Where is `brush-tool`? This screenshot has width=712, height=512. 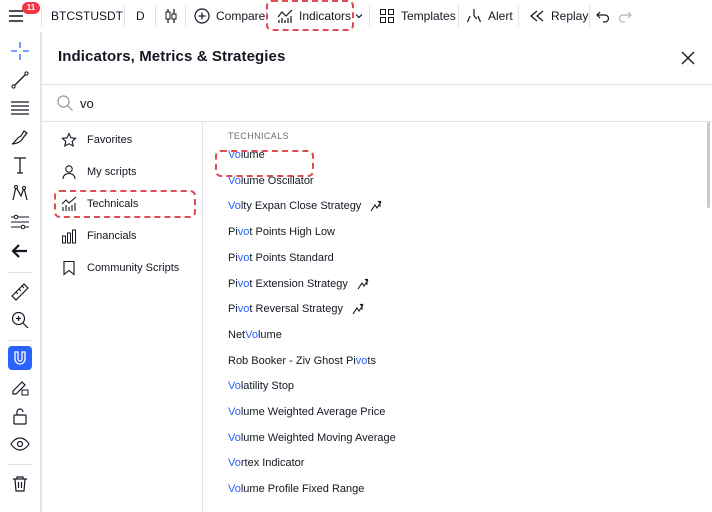 brush-tool is located at coordinates (20, 137).